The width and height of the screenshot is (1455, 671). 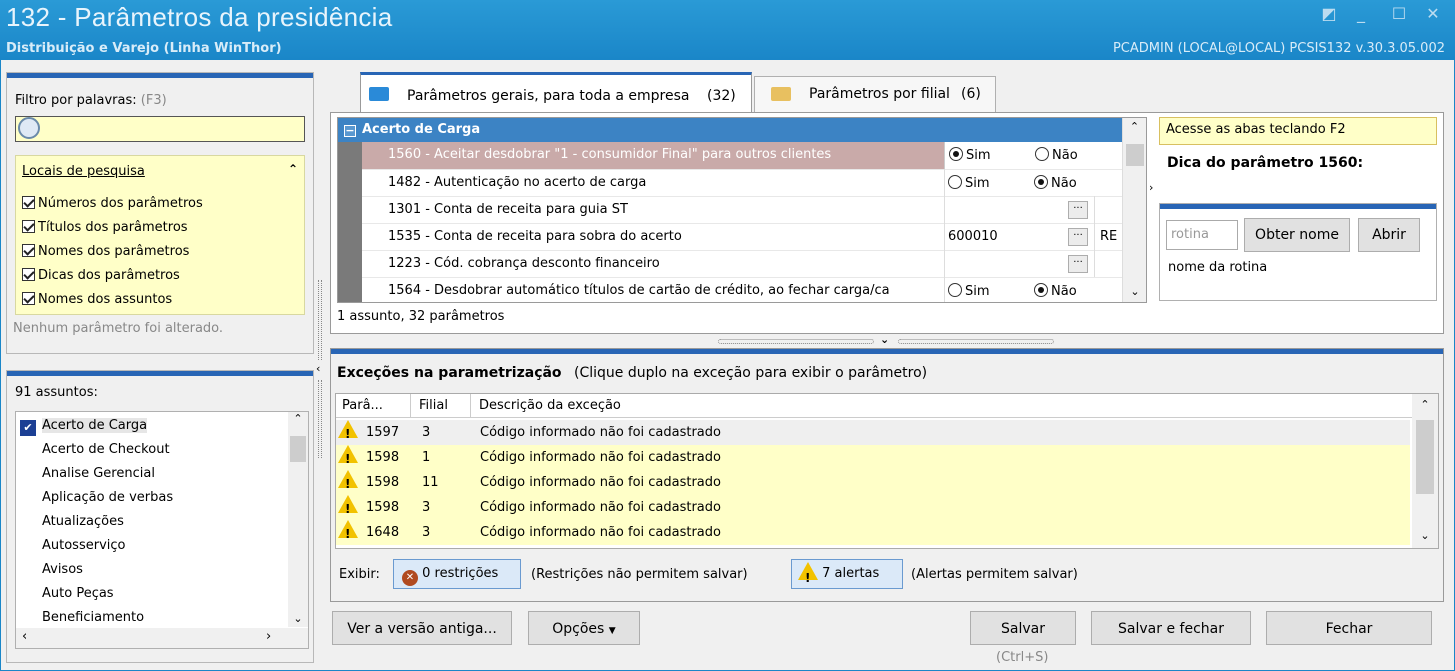 What do you see at coordinates (152, 594) in the screenshot?
I see `subject-item: Auto Peças` at bounding box center [152, 594].